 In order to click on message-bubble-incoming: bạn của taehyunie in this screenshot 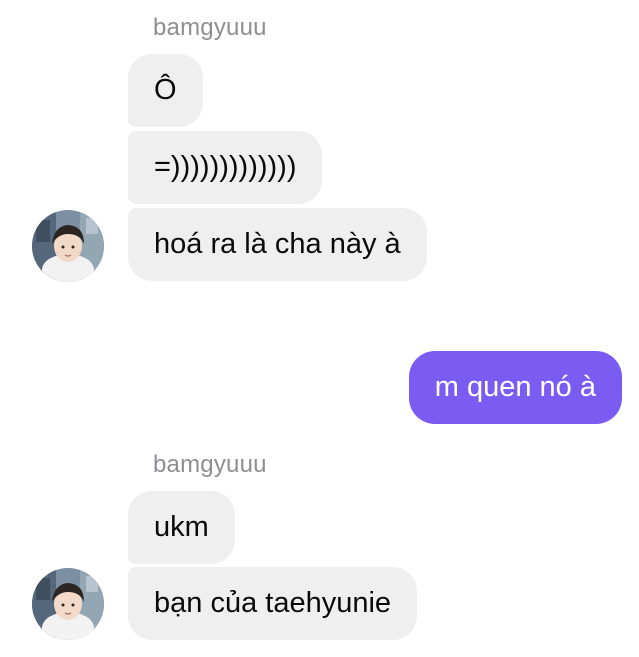, I will do `click(273, 603)`.